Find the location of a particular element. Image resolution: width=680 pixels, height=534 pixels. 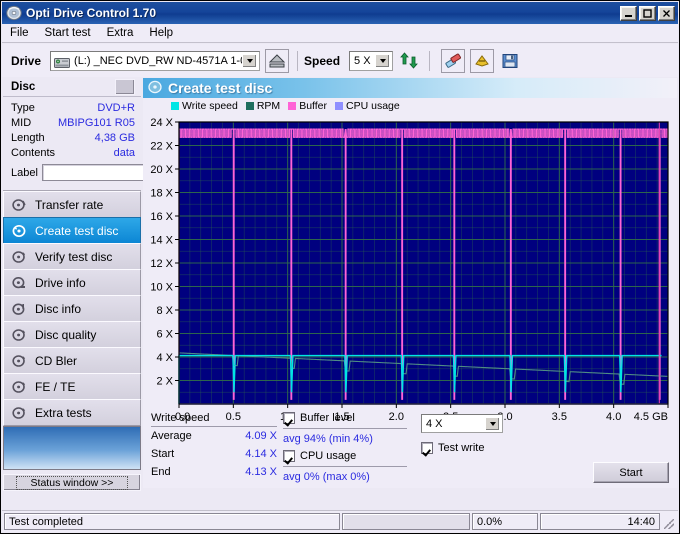

speed-select-value: 5 X is located at coordinates (362, 60).